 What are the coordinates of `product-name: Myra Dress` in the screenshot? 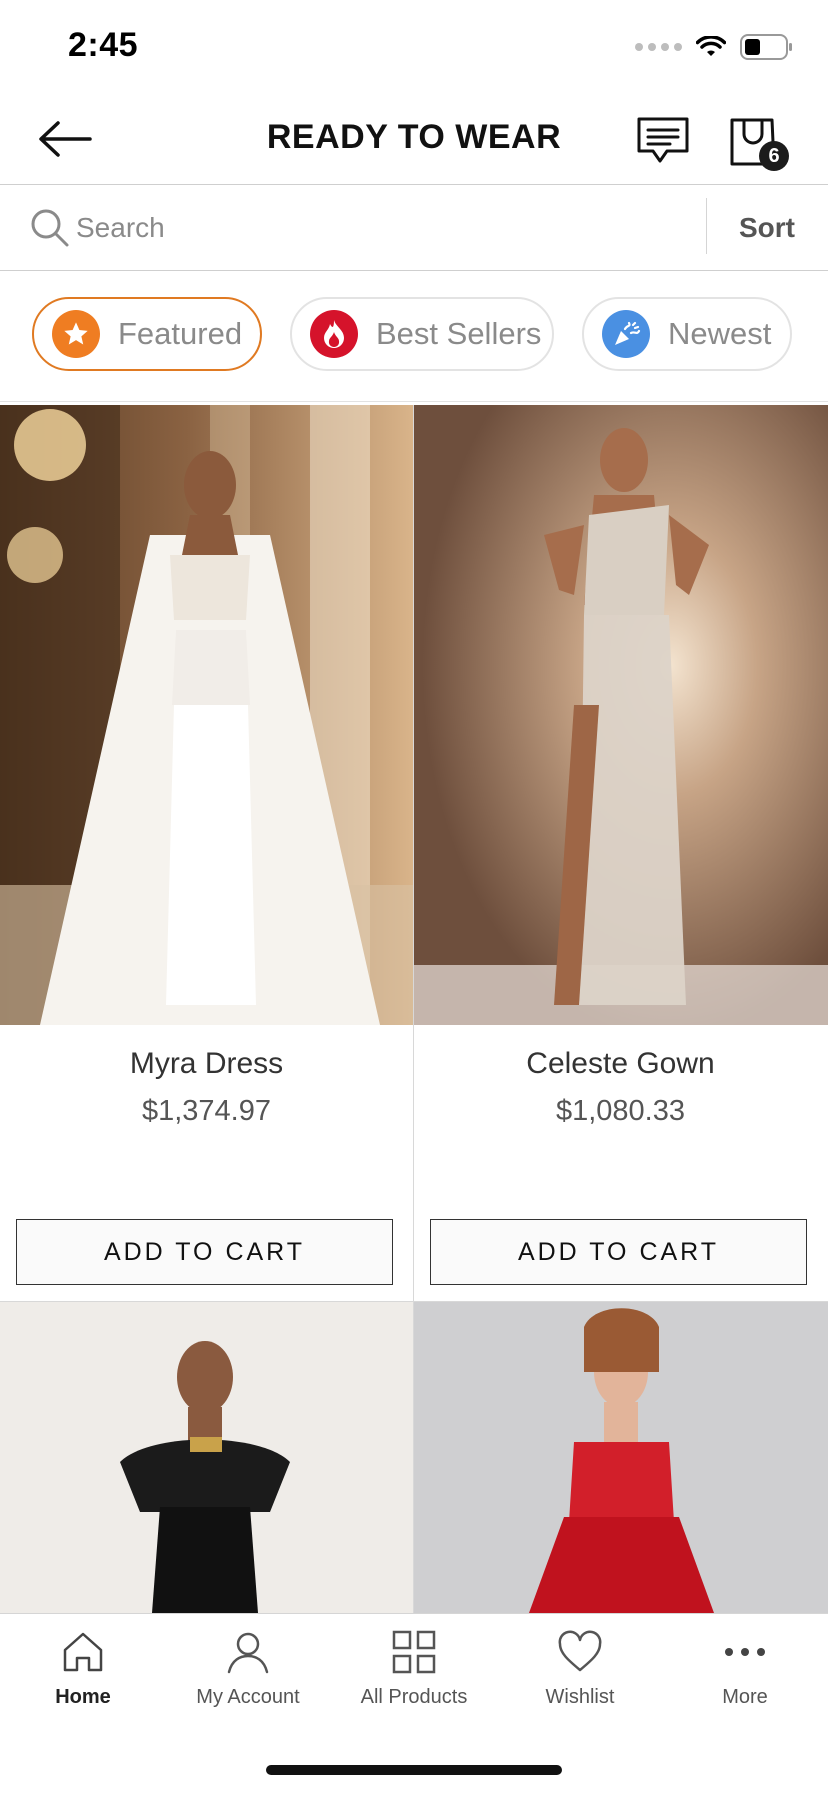 It's located at (206, 1064).